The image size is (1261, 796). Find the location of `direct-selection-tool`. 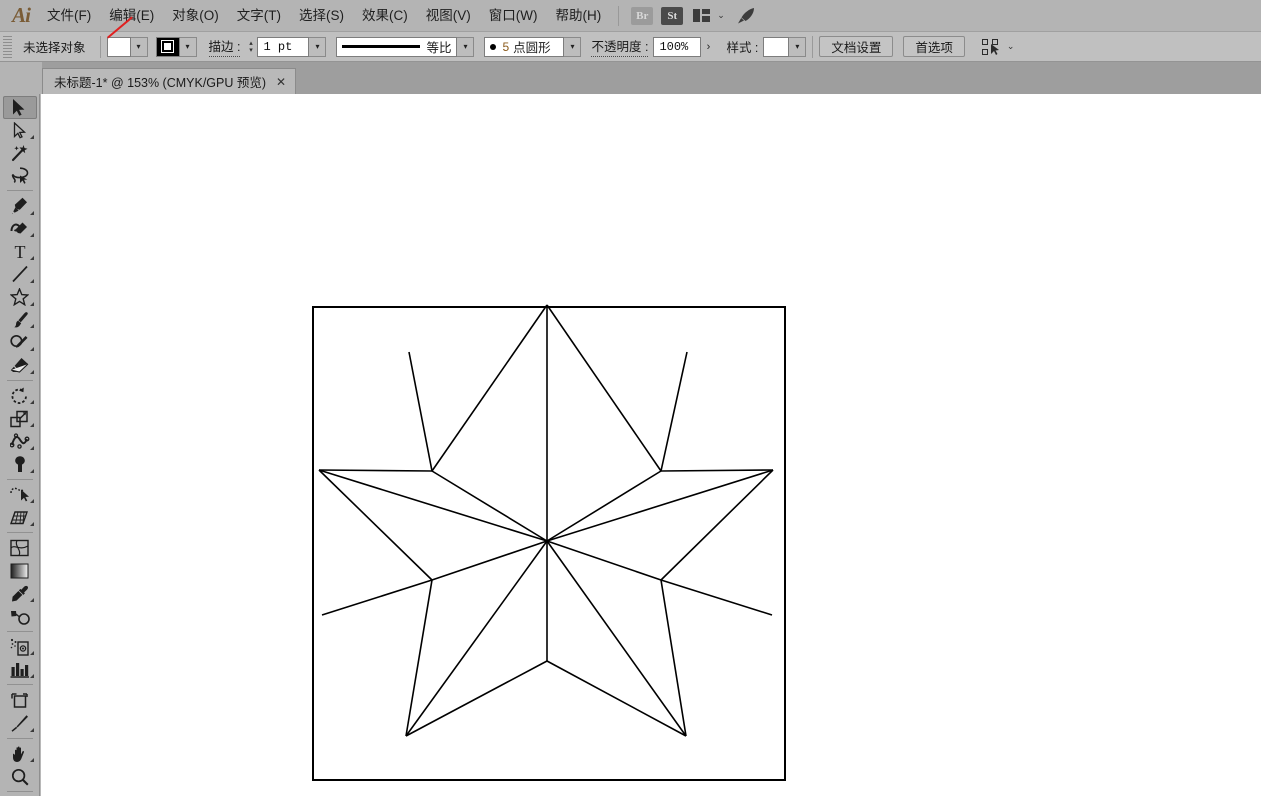

direct-selection-tool is located at coordinates (20, 130).